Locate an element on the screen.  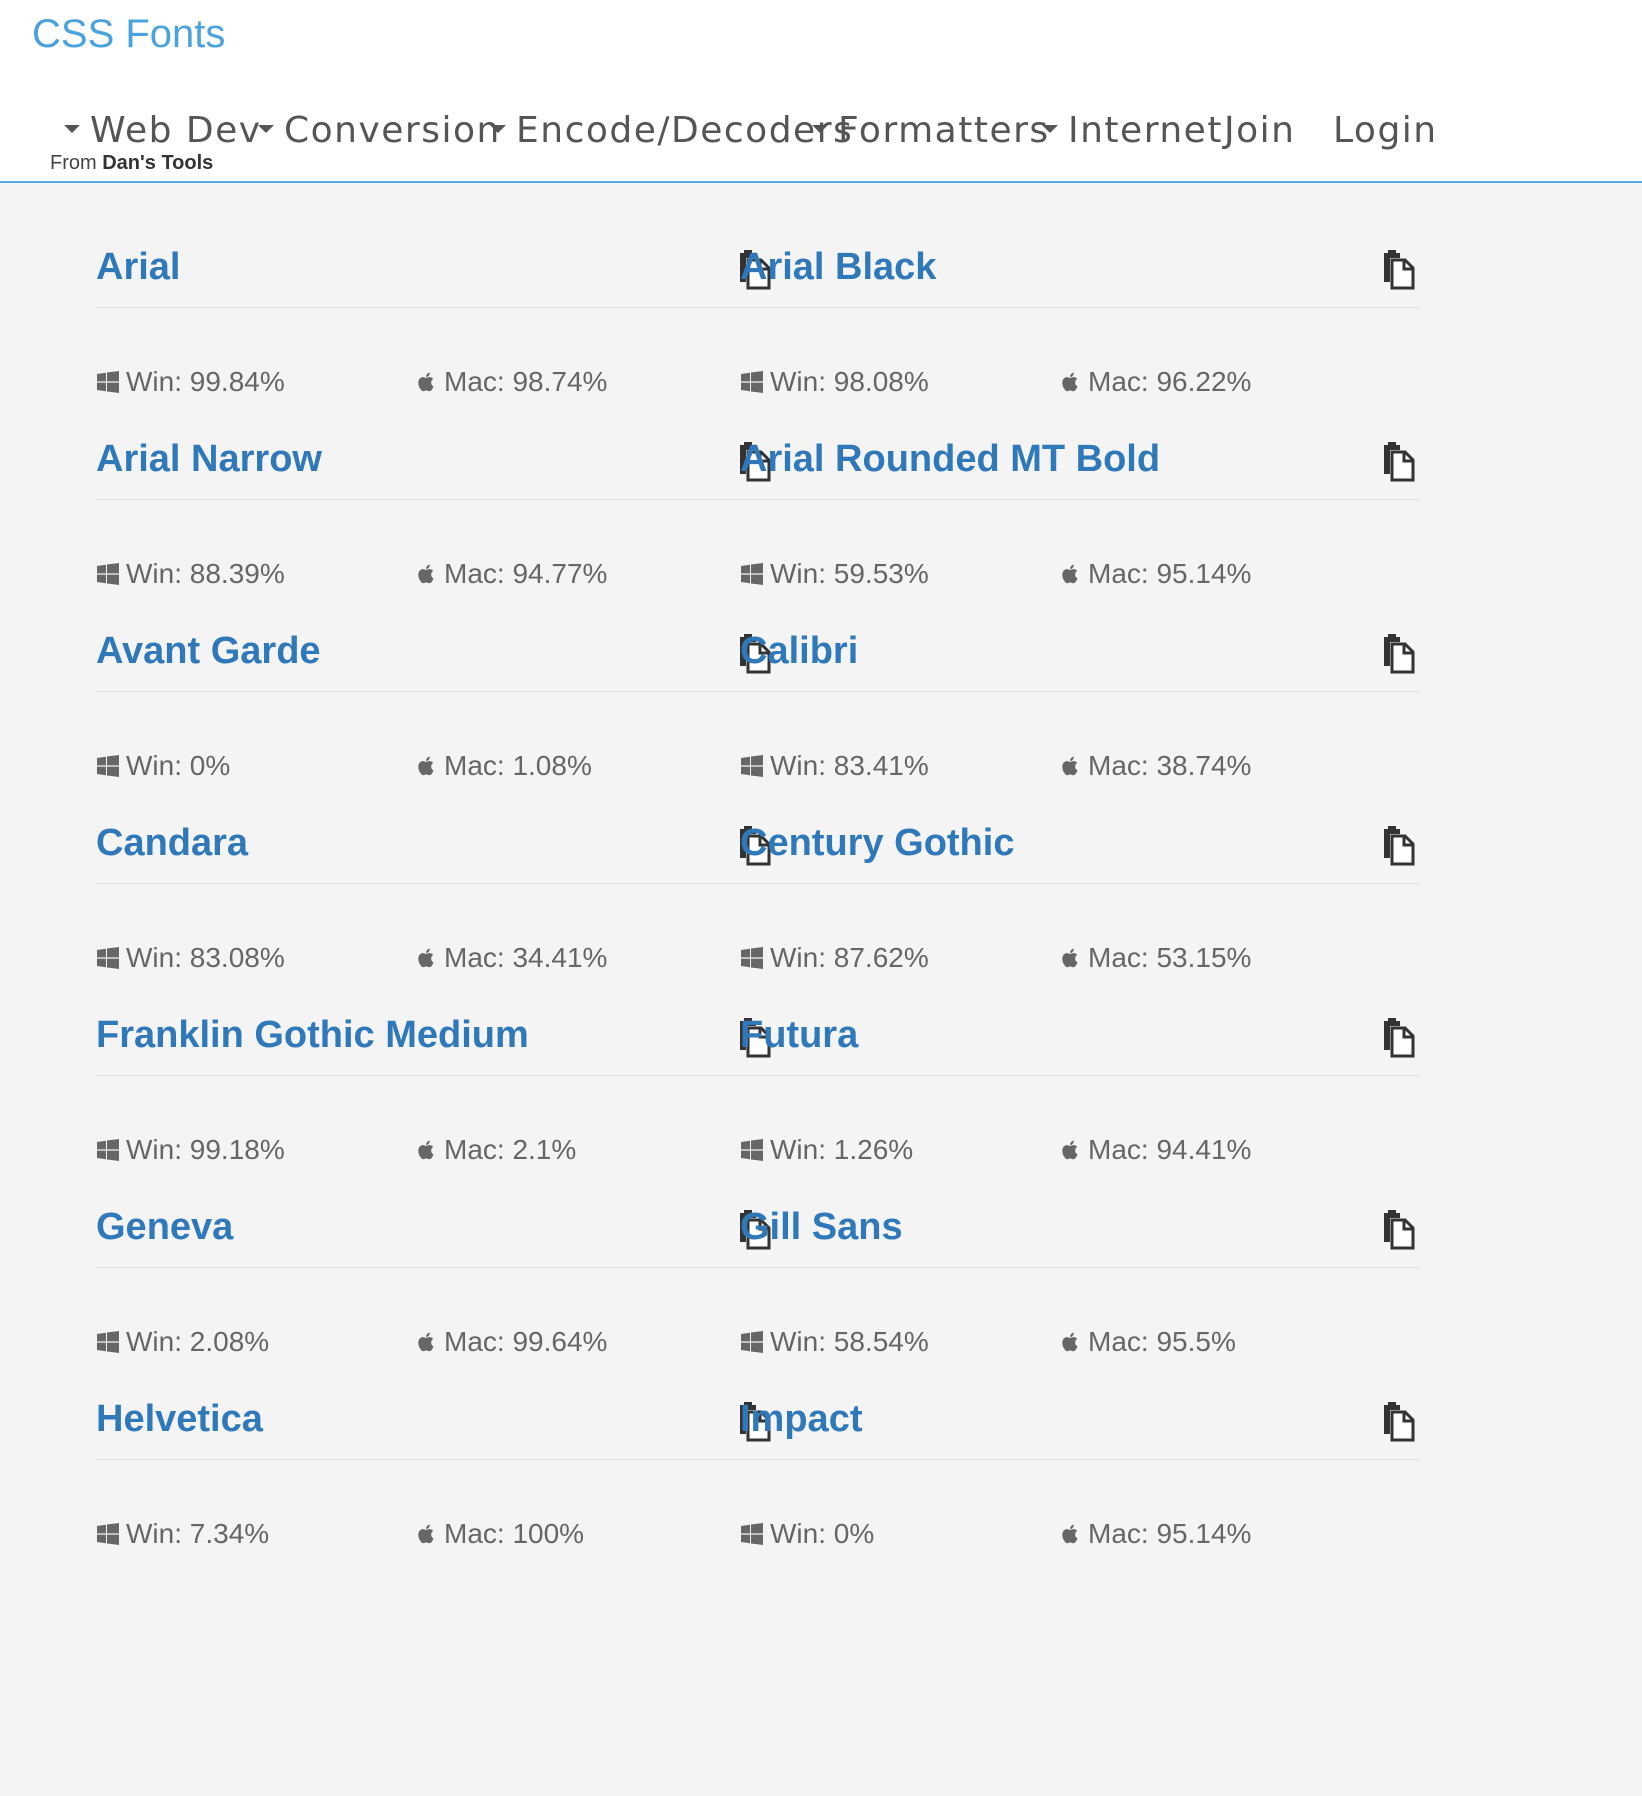
font-name: Arial is located at coordinates (138, 267).